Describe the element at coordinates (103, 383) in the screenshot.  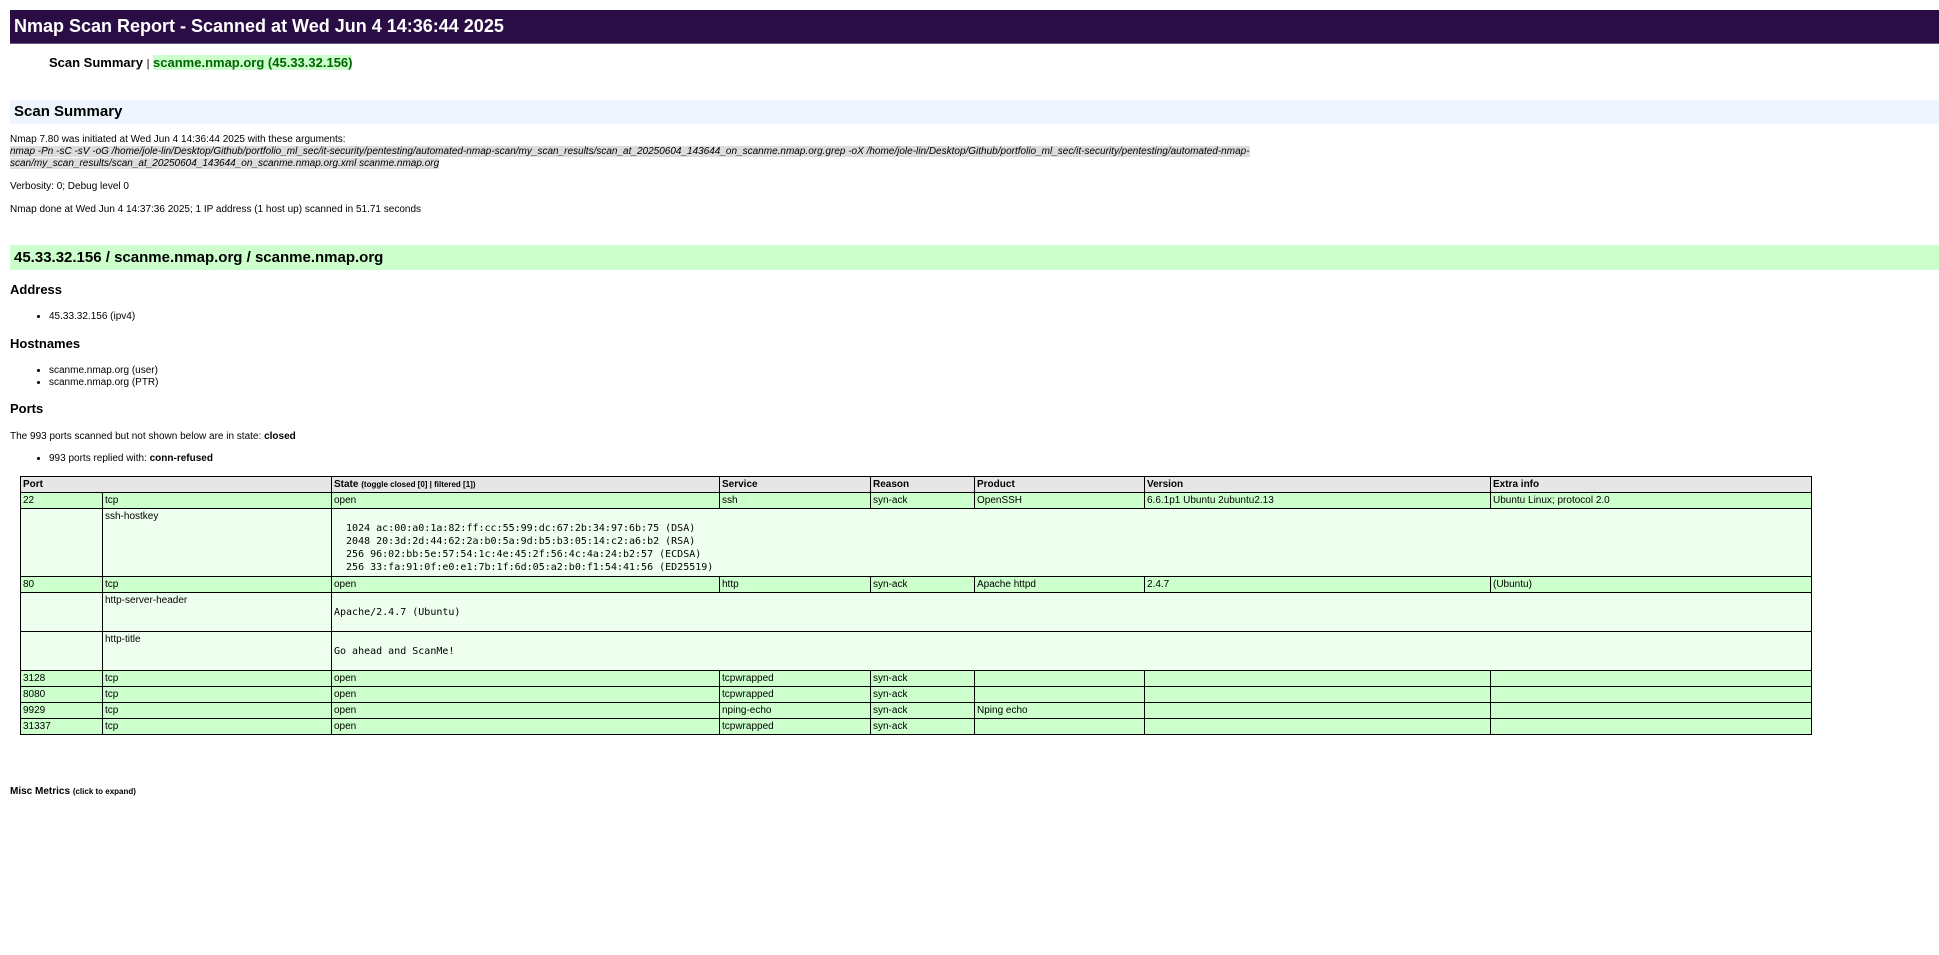
I see `hostname-item-ptr: scanme.nmap.org (PTR)` at that location.